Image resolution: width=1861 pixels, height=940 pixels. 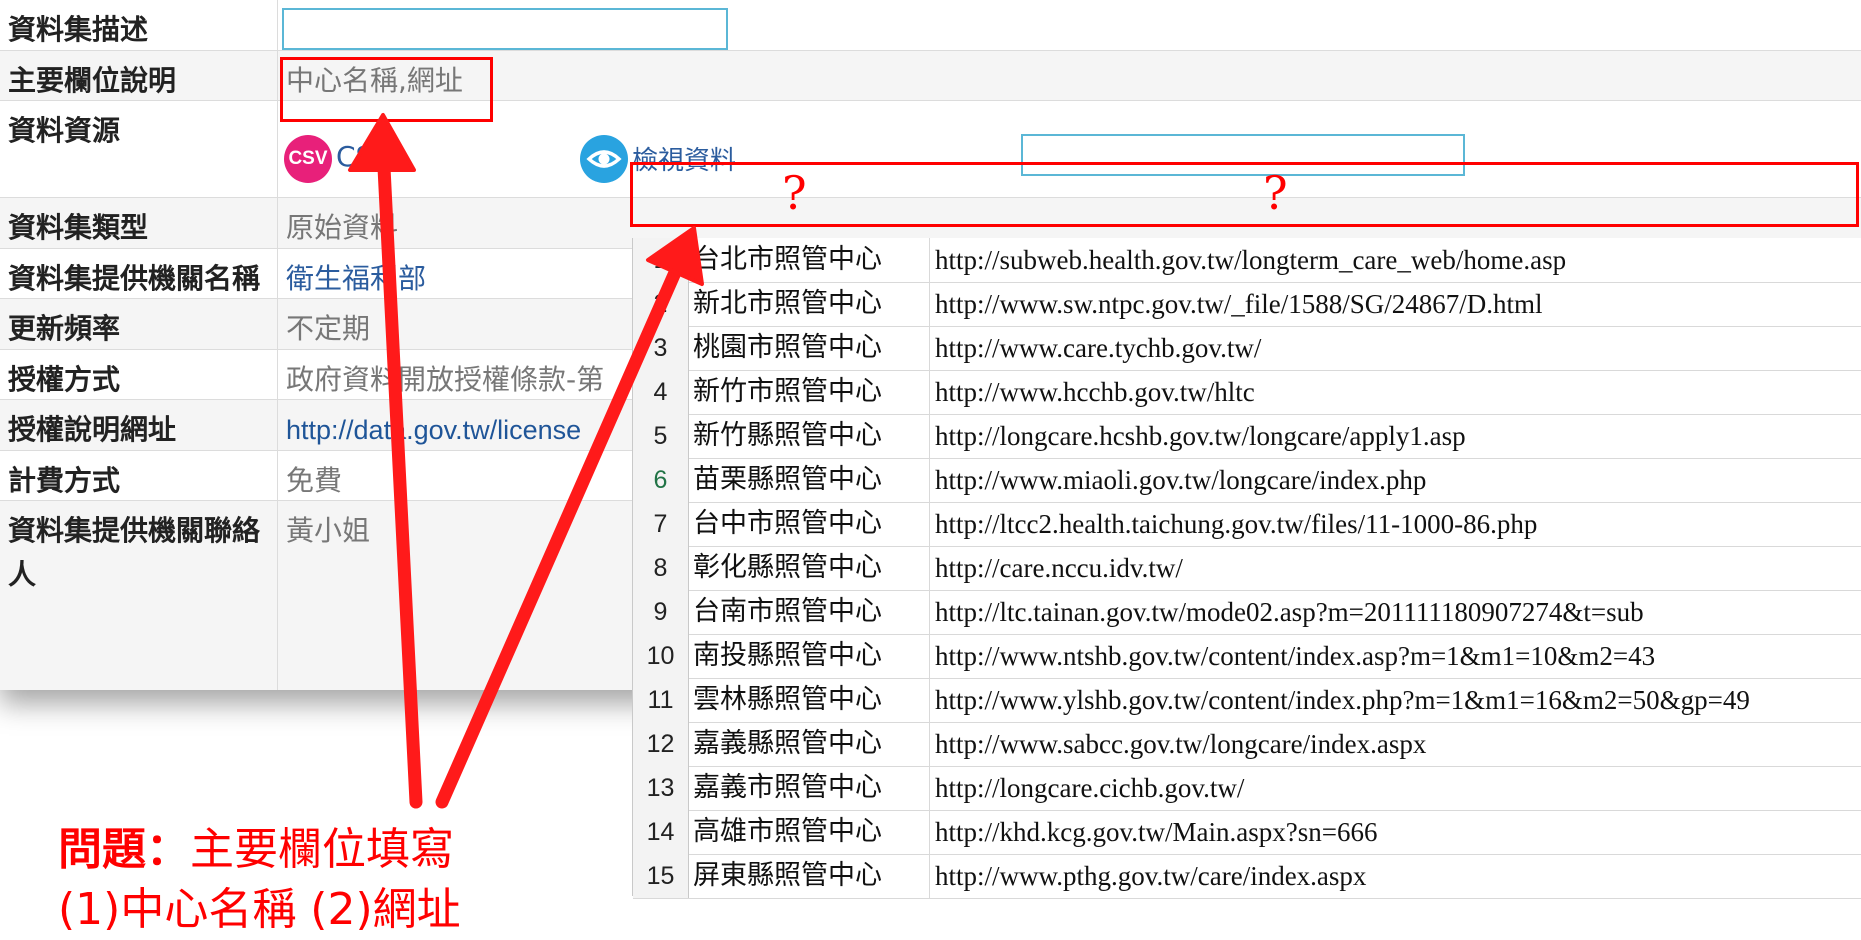 What do you see at coordinates (809, 260) in the screenshot?
I see `center-name-cell: 台北市照管中心` at bounding box center [809, 260].